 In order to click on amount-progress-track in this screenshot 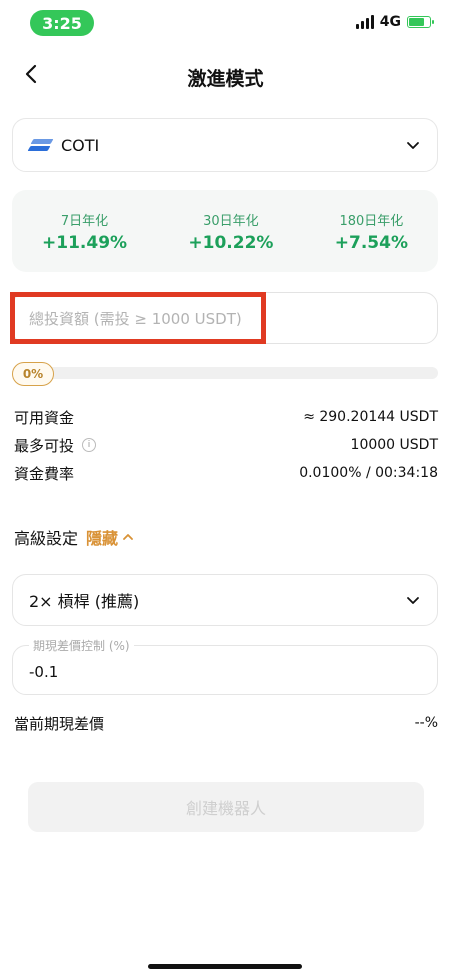, I will do `click(225, 373)`.